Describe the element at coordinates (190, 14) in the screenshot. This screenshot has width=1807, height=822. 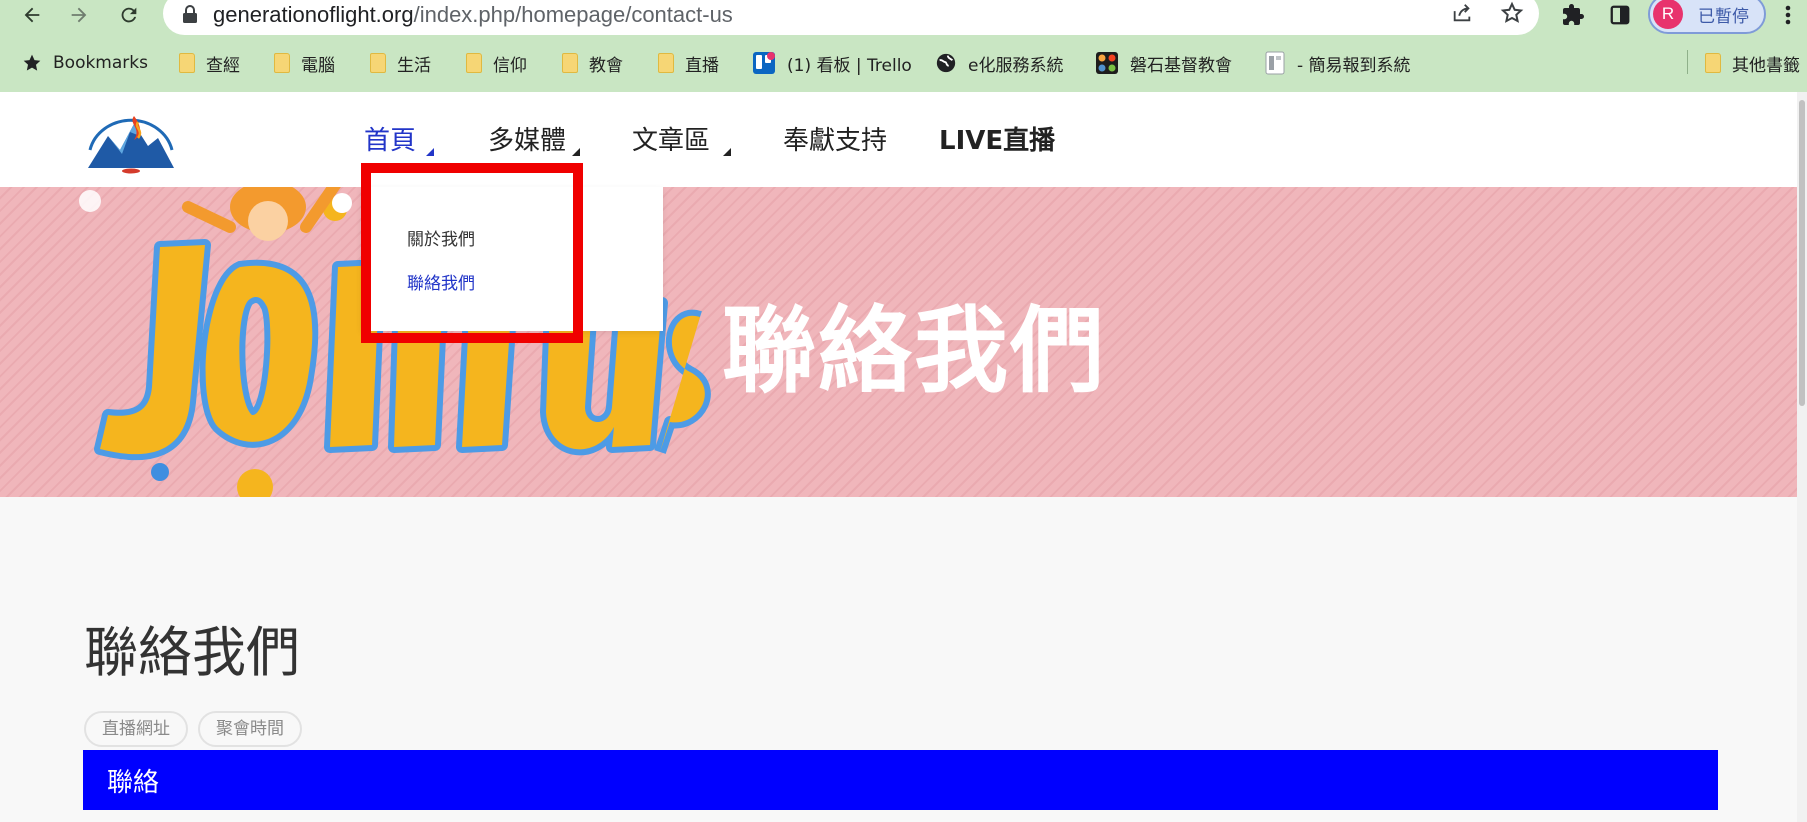
I see `lock-icon` at that location.